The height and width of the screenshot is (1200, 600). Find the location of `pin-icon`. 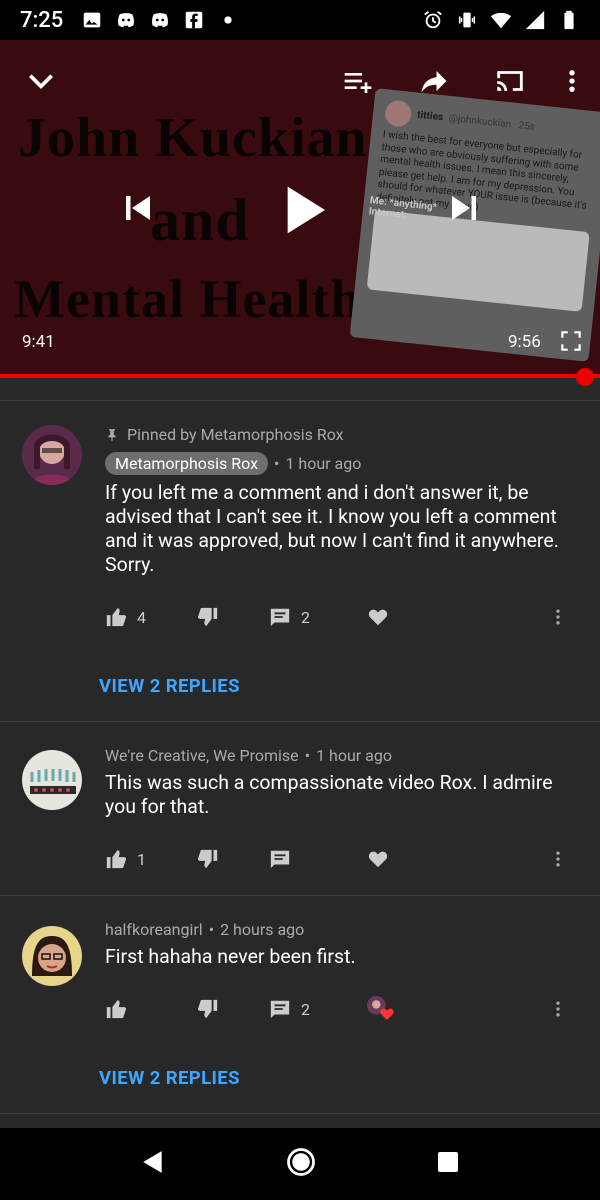

pin-icon is located at coordinates (112, 434).